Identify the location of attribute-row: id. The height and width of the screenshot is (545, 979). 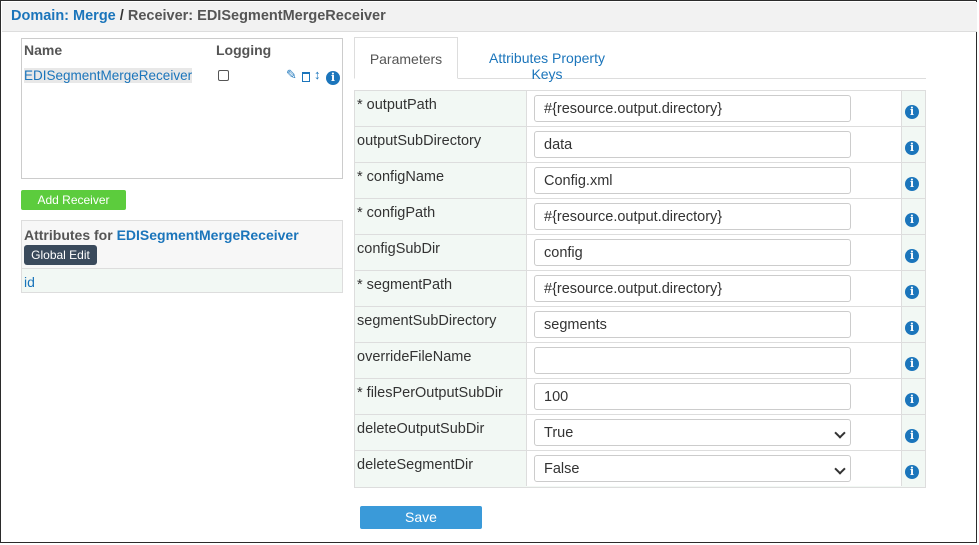
(182, 280).